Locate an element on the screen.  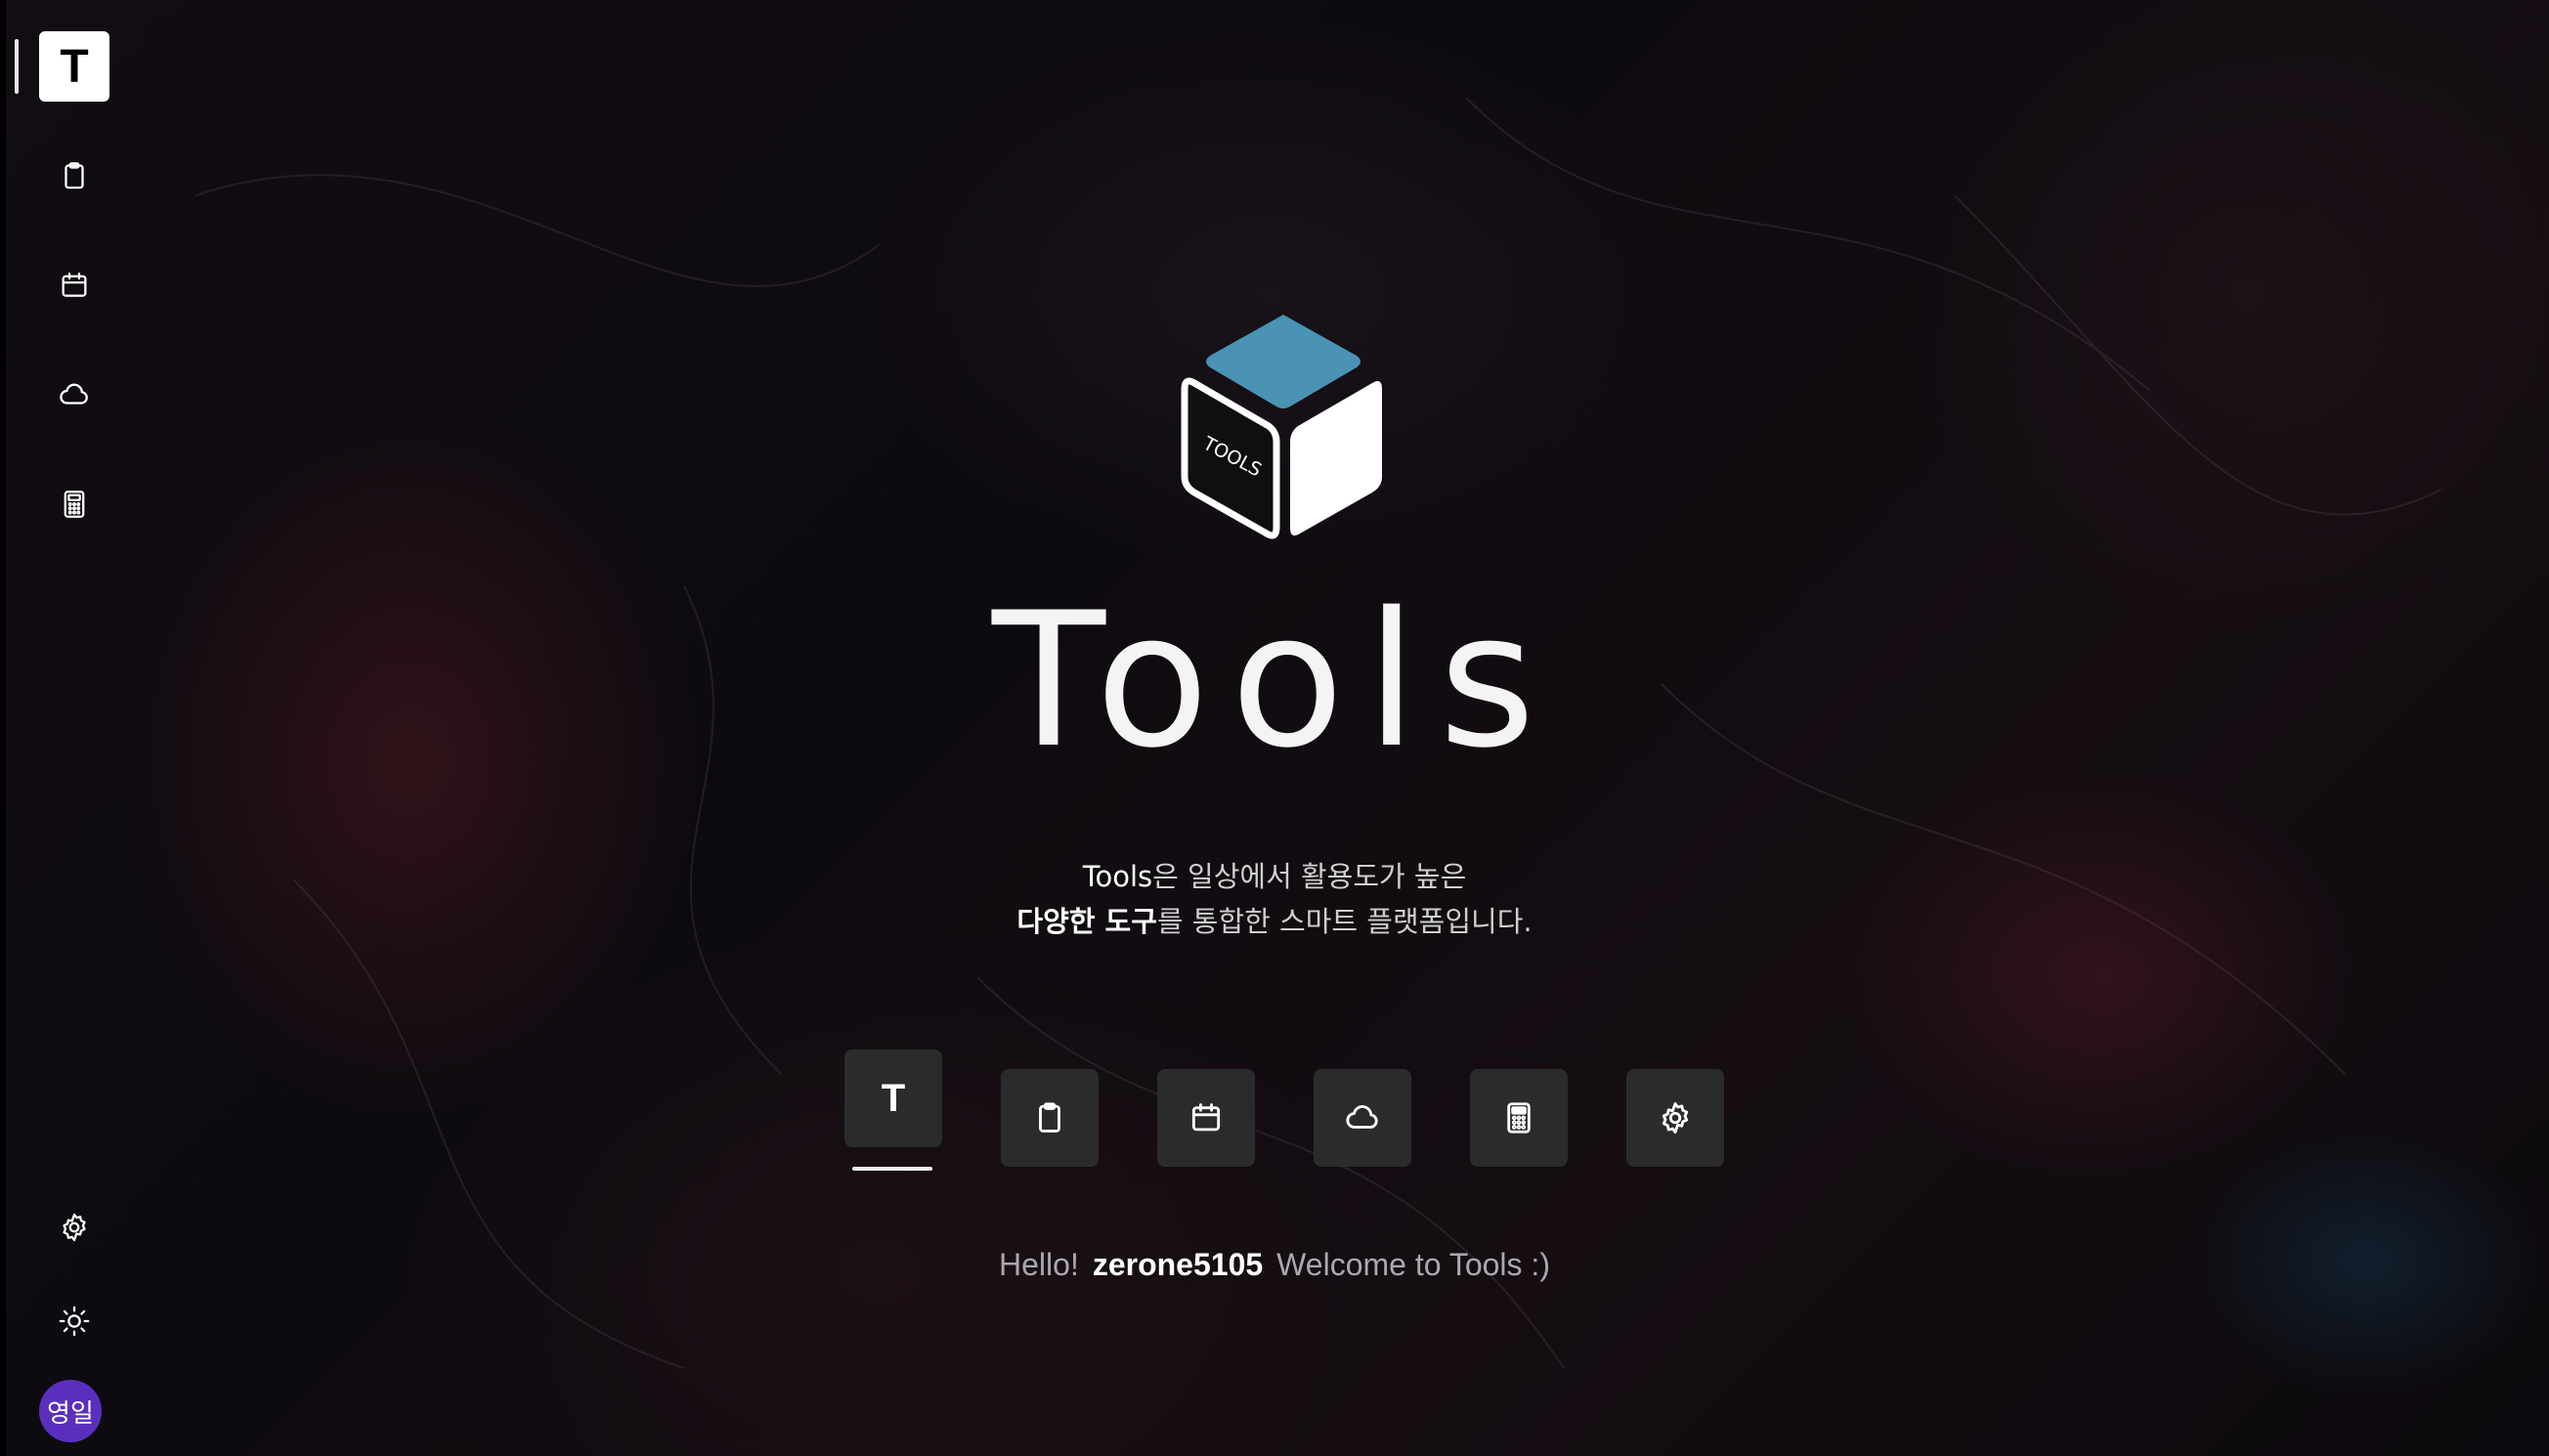
sidebar-item-clipboard is located at coordinates (74, 176).